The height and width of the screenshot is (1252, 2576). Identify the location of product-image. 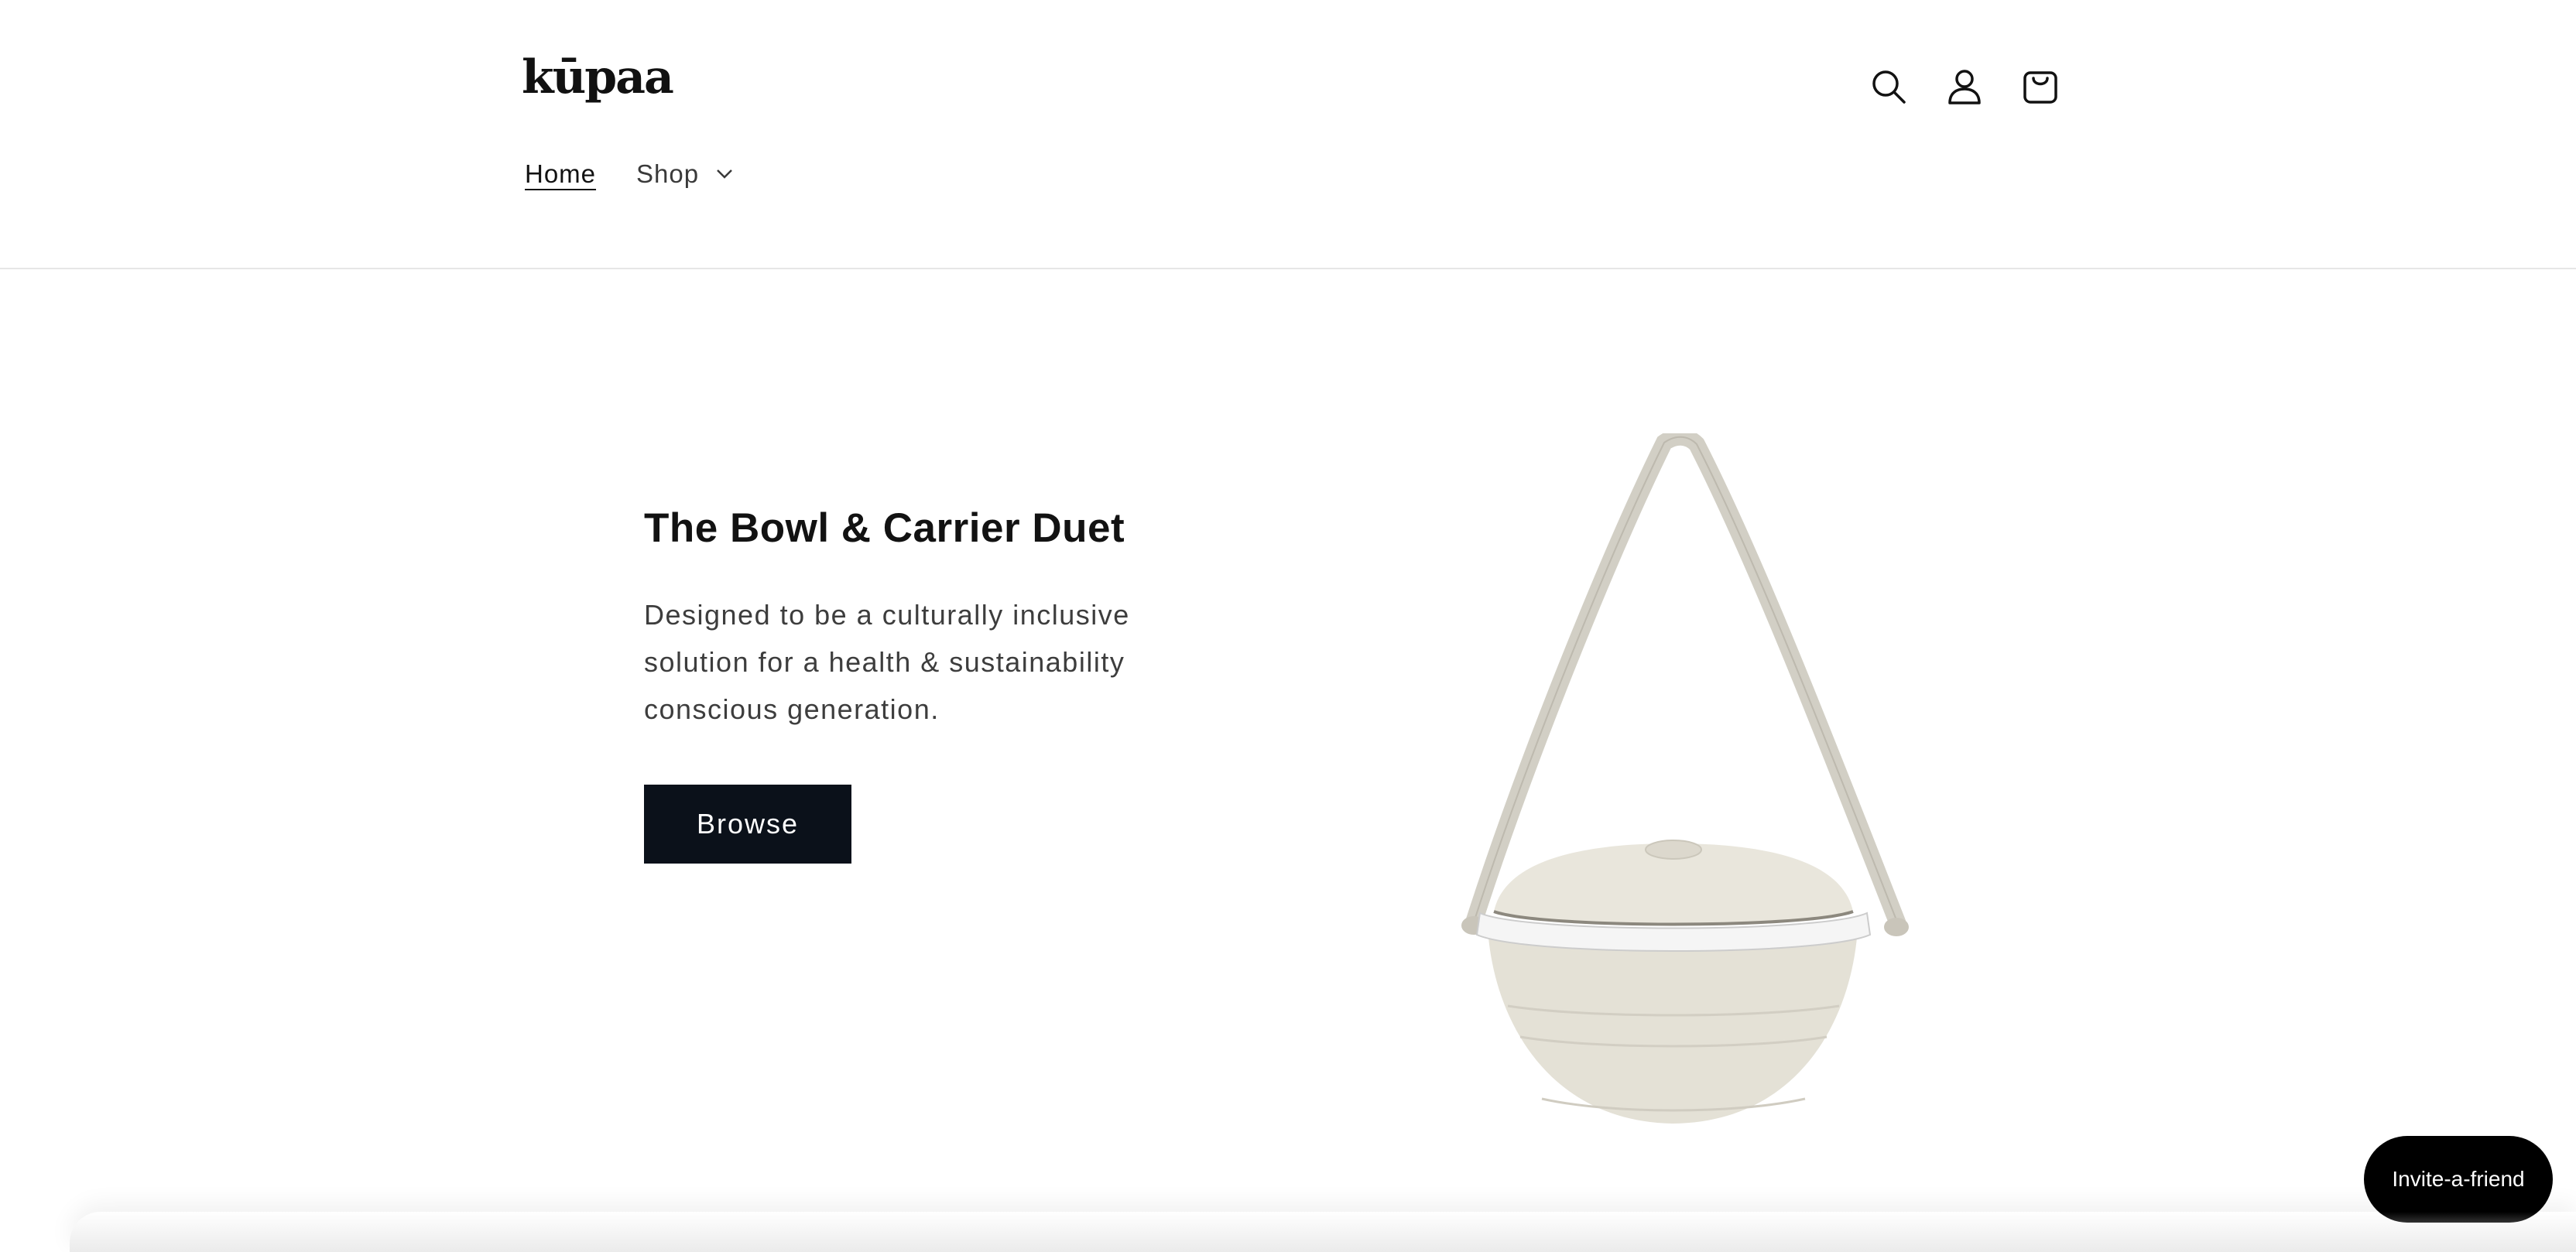
(1685, 778).